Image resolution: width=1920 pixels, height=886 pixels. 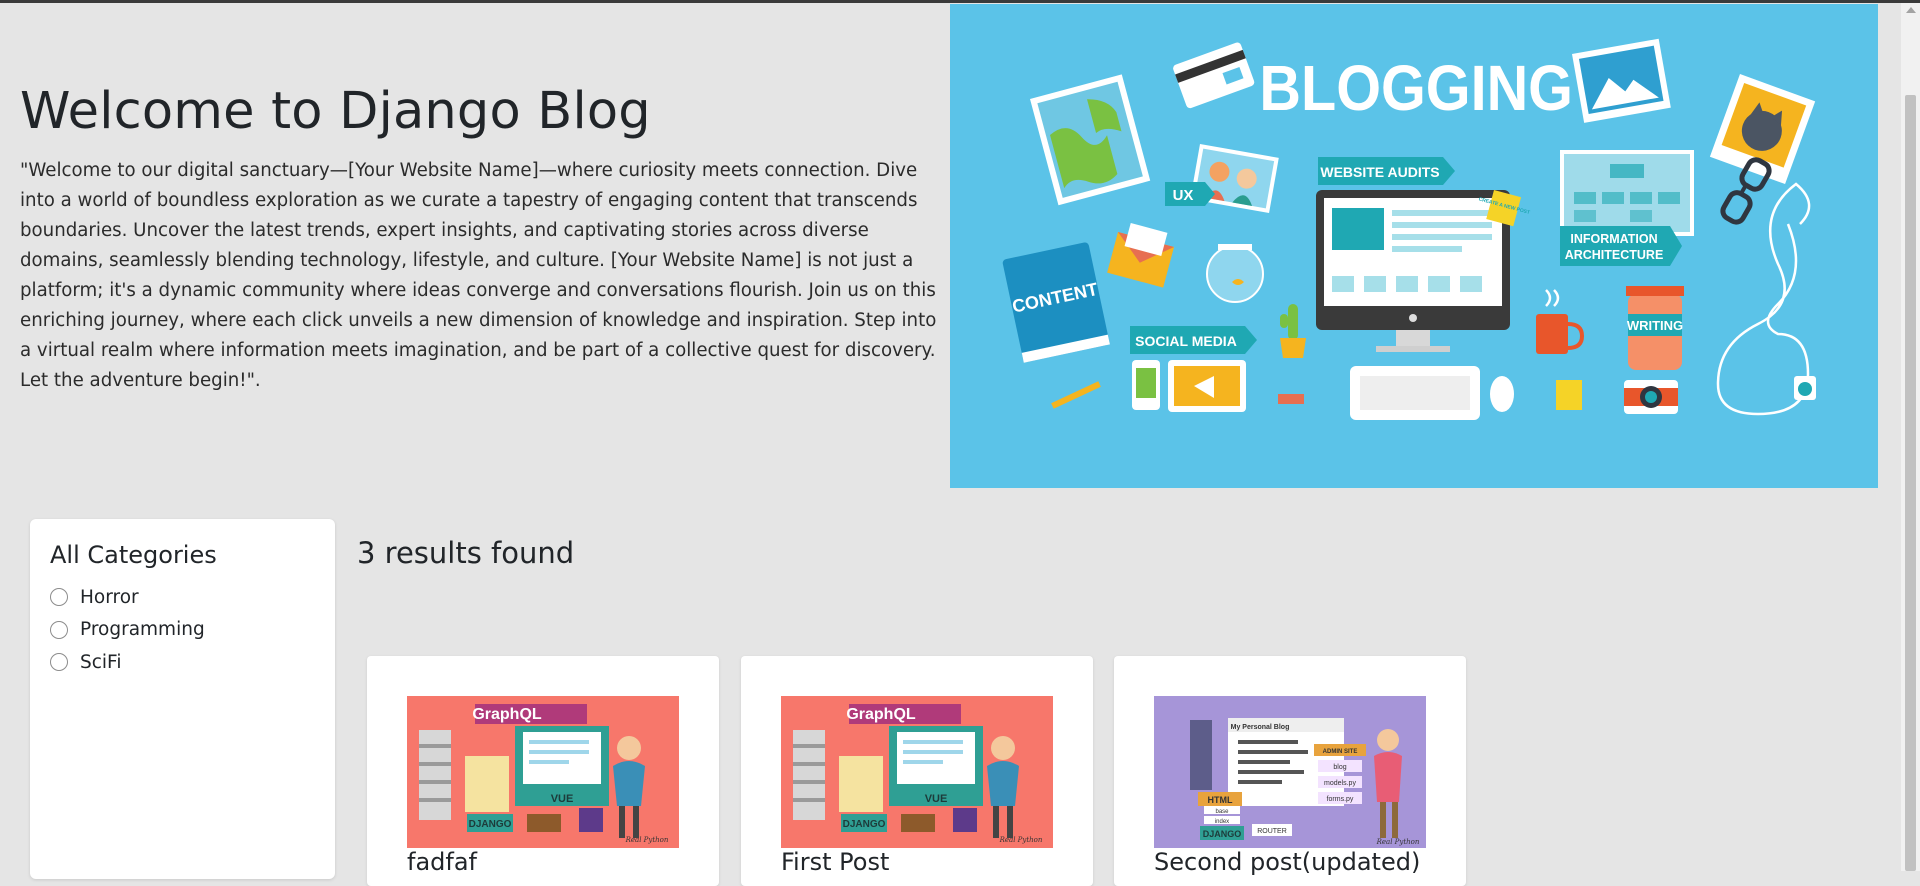 What do you see at coordinates (127, 662) in the screenshot?
I see `category-option-scifi: SciFi` at bounding box center [127, 662].